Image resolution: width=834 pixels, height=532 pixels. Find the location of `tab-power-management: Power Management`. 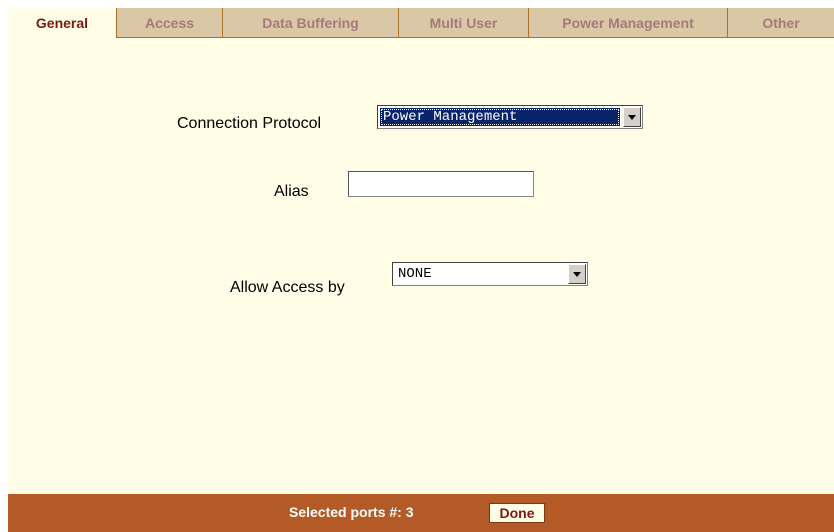

tab-power-management: Power Management is located at coordinates (627, 23).